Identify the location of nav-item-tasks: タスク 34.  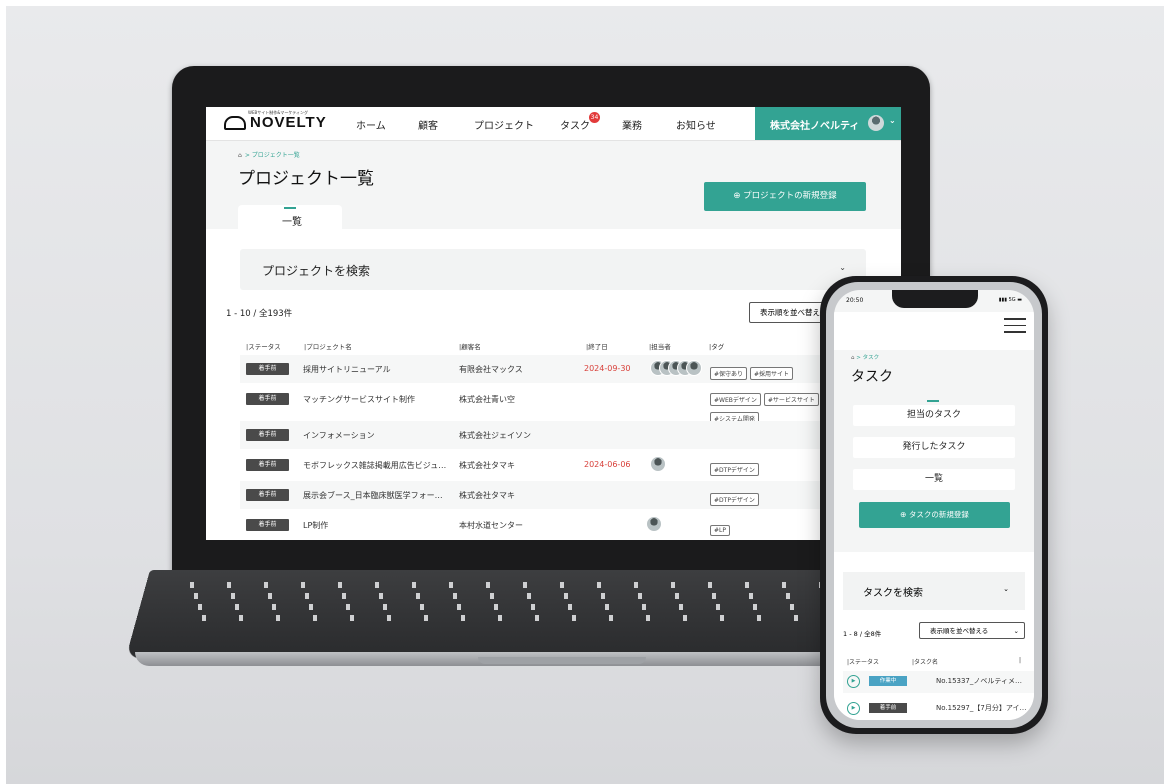
(580, 122).